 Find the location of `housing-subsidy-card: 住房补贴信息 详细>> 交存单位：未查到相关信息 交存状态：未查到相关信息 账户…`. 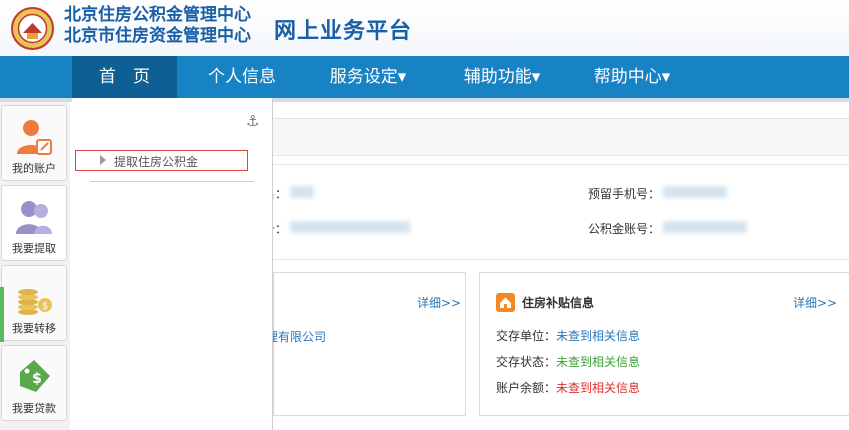

housing-subsidy-card: 住房补贴信息 详细>> 交存单位：未查到相关信息 交存状态：未查到相关信息 账户… is located at coordinates (664, 344).